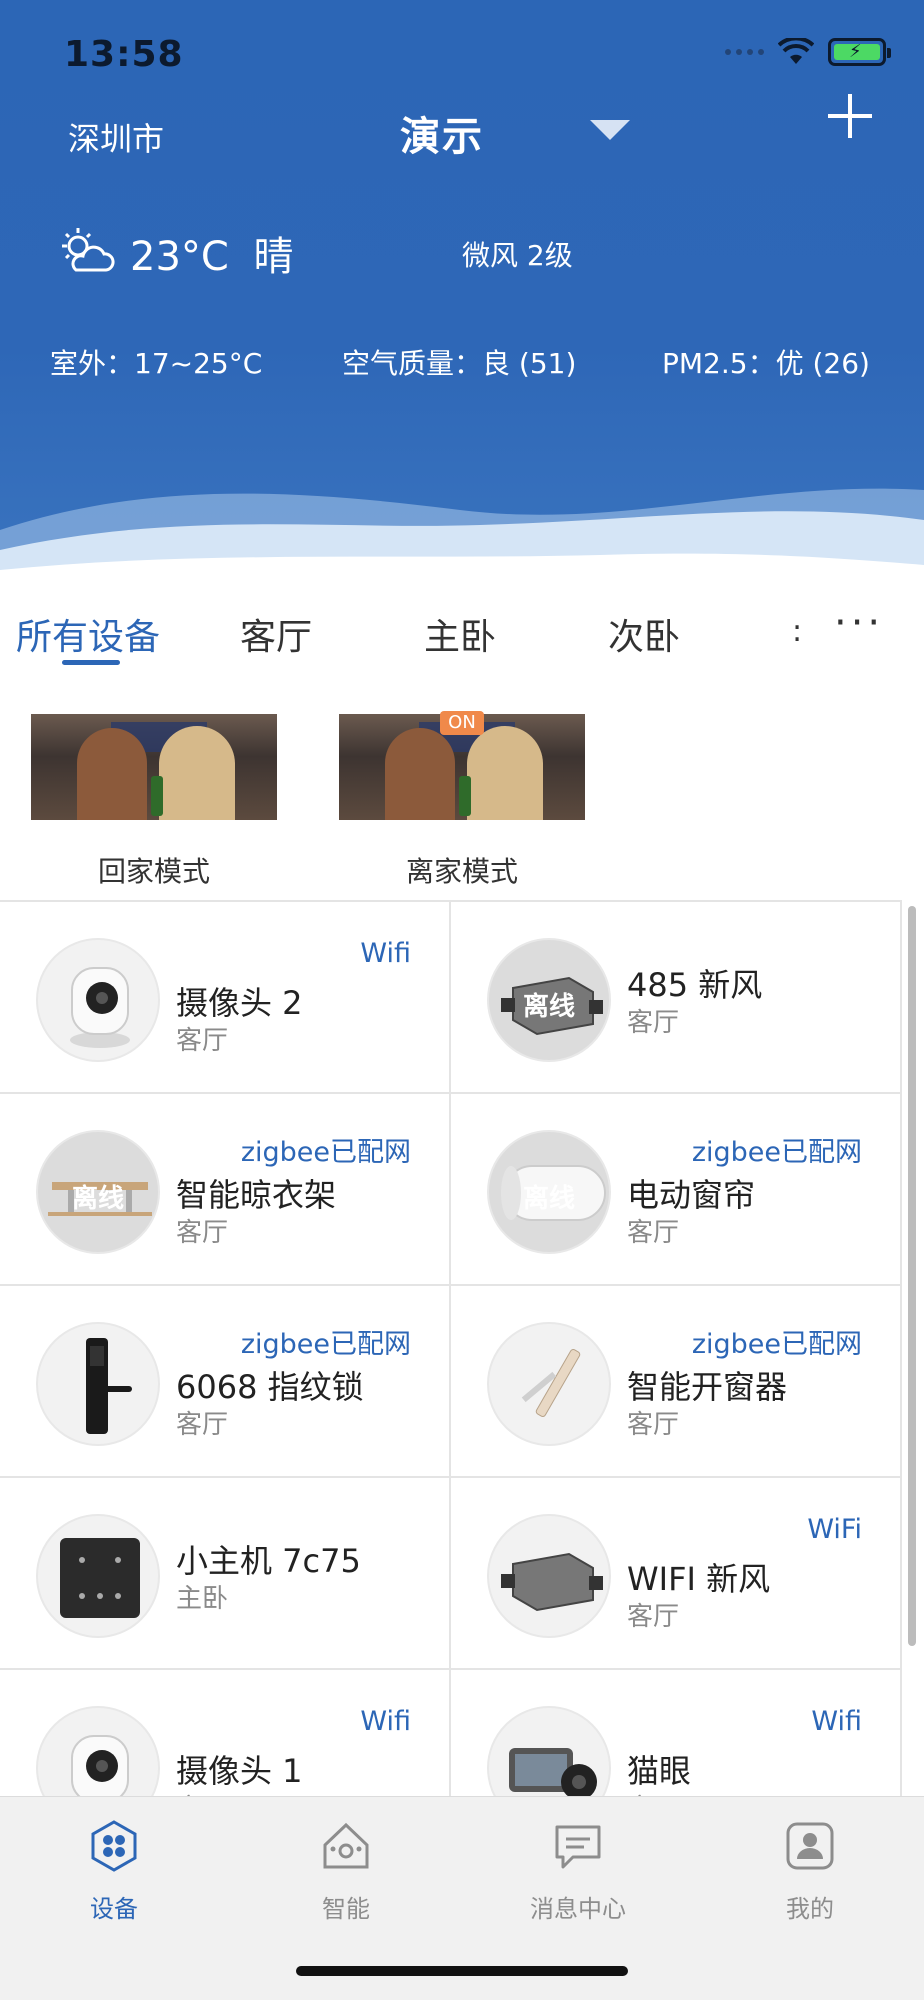 The image size is (924, 2000). I want to click on scene-card: 离家模式, so click(462, 802).